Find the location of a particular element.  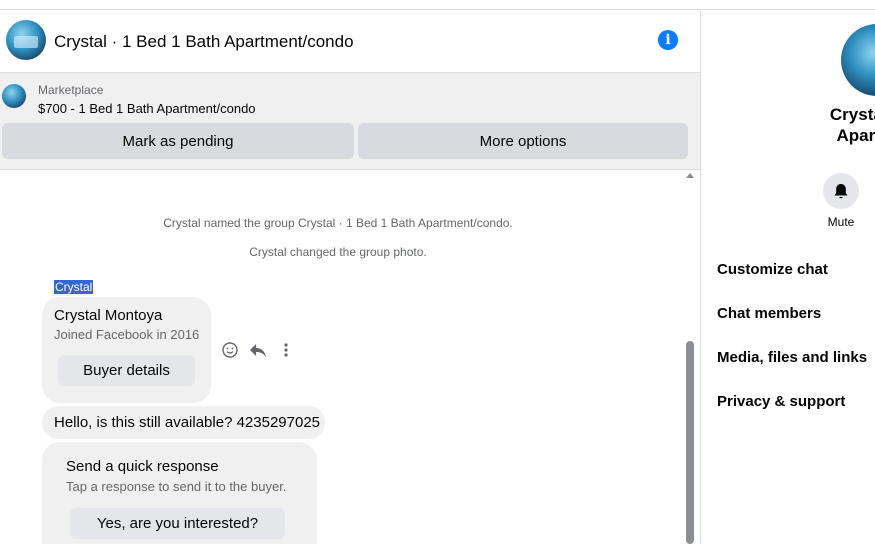

group-avatar-icon is located at coordinates (26, 40).